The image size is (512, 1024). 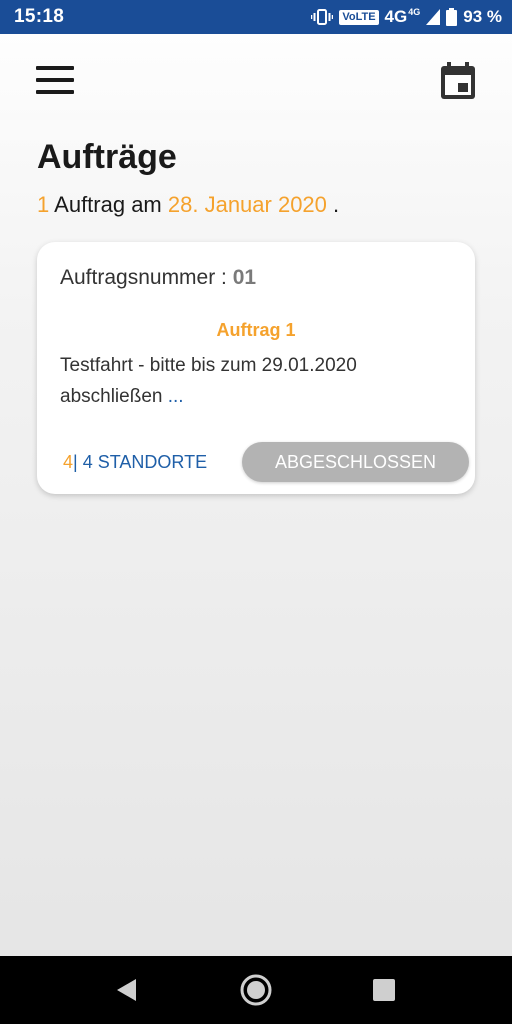 I want to click on hamburger-menu-icon, so click(x=55, y=80).